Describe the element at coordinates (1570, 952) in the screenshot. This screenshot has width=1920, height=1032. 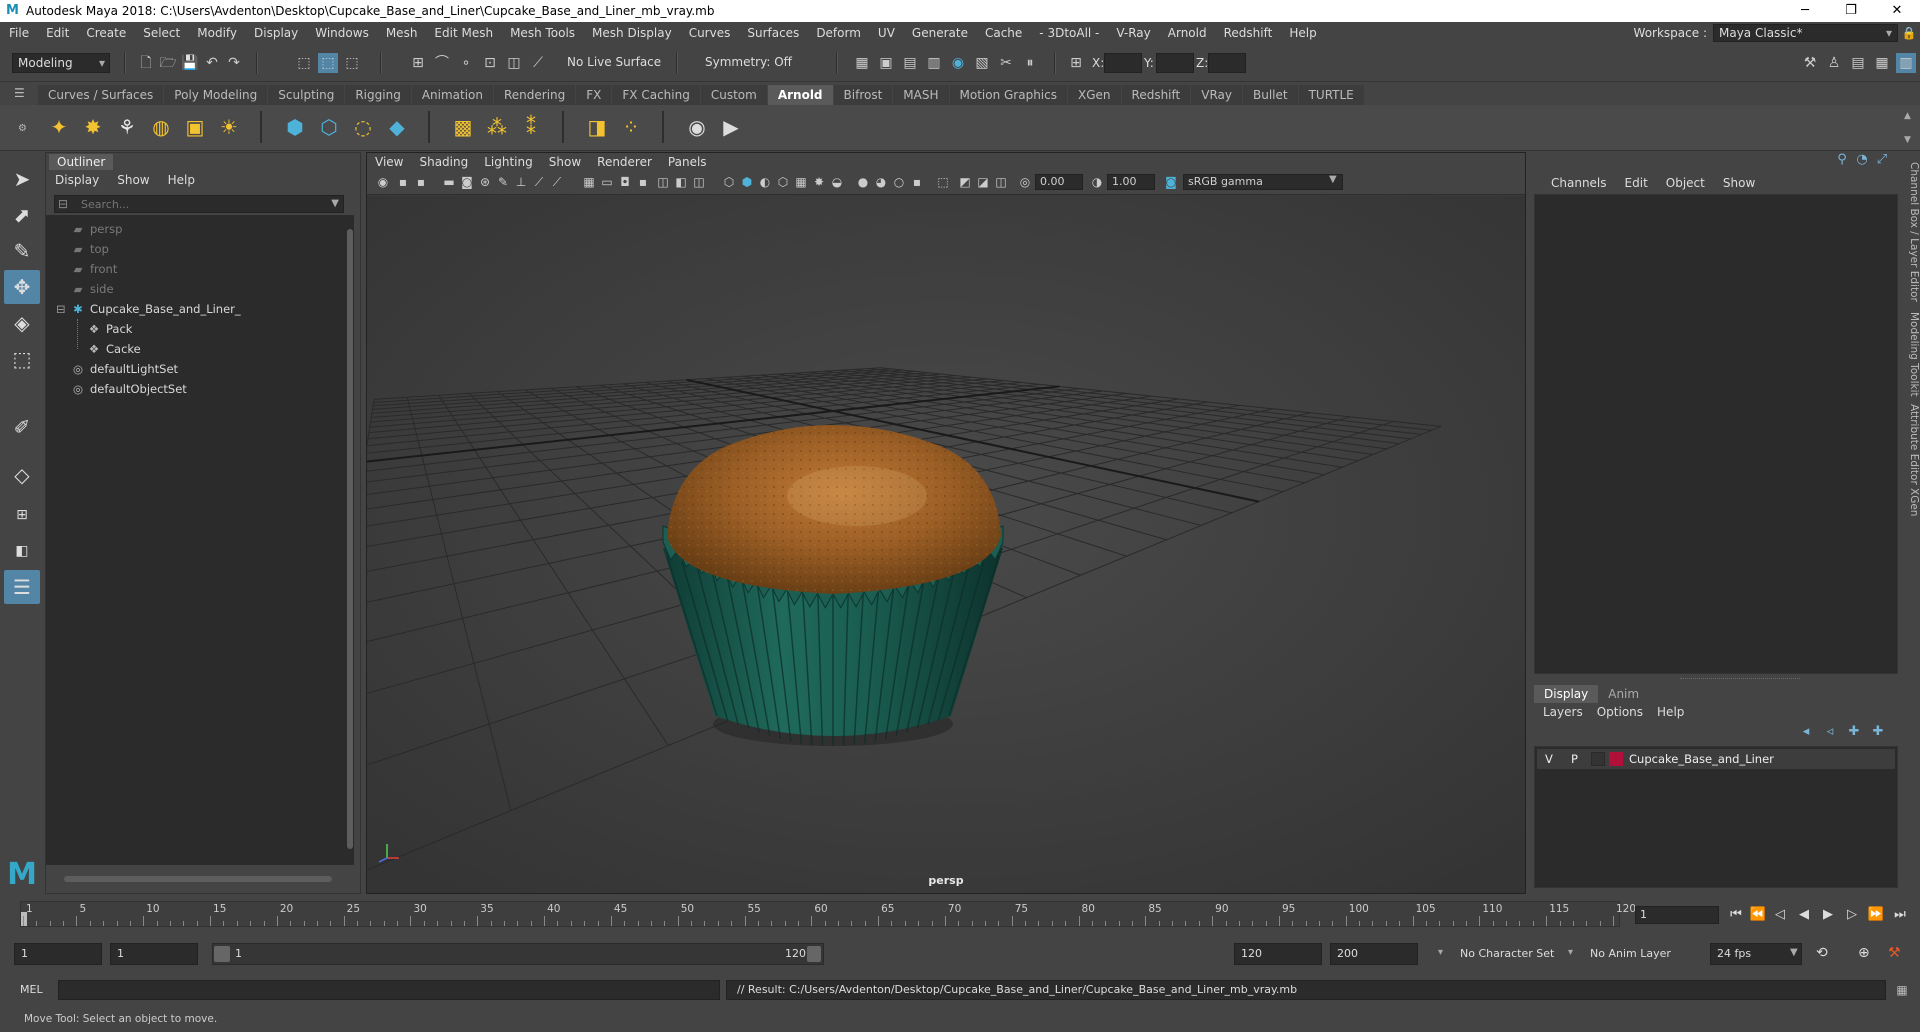
I see `chevron-down-icon: ▾` at that location.